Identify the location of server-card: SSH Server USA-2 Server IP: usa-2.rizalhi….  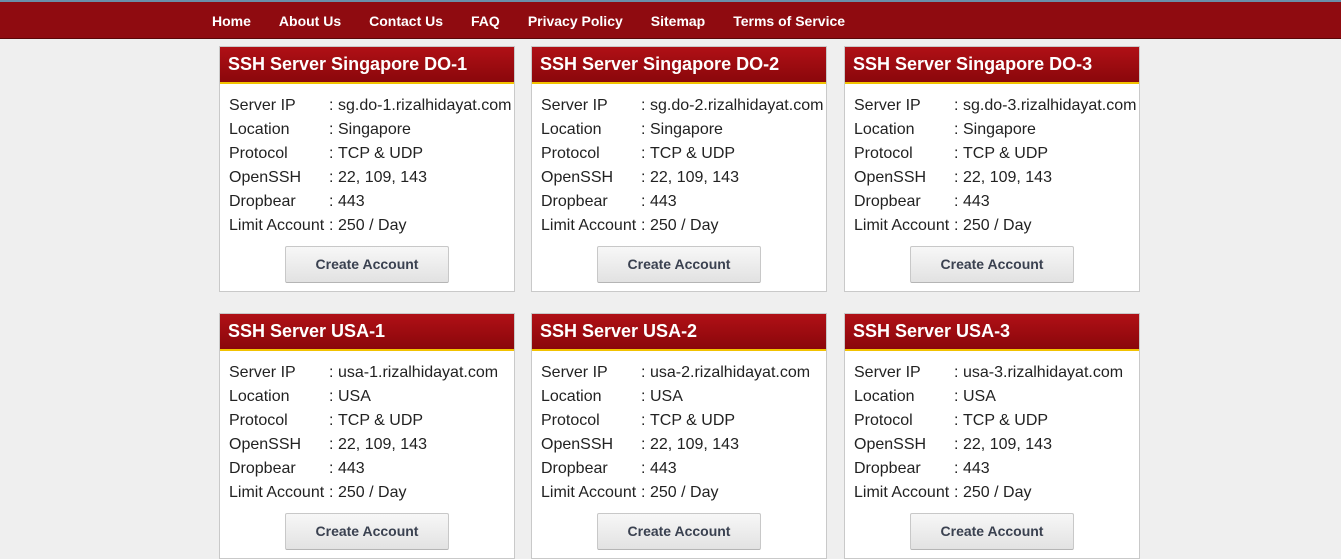
(679, 436).